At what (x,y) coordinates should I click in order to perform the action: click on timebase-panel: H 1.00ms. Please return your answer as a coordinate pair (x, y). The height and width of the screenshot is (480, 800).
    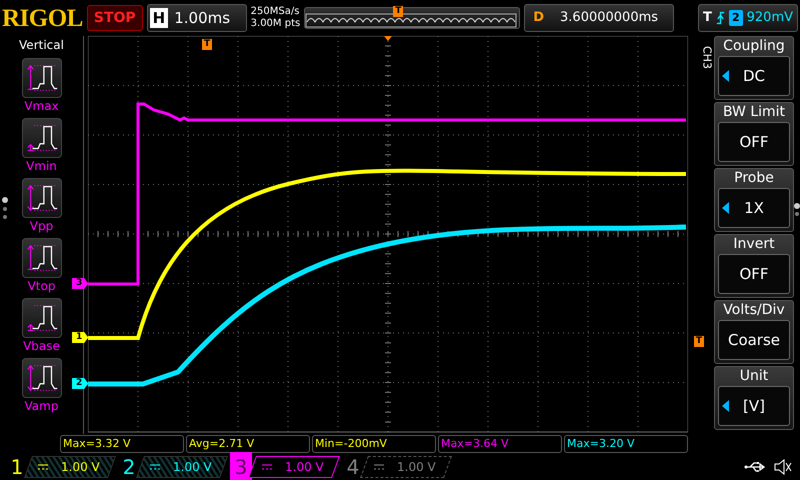
    Looking at the image, I should click on (196, 18).